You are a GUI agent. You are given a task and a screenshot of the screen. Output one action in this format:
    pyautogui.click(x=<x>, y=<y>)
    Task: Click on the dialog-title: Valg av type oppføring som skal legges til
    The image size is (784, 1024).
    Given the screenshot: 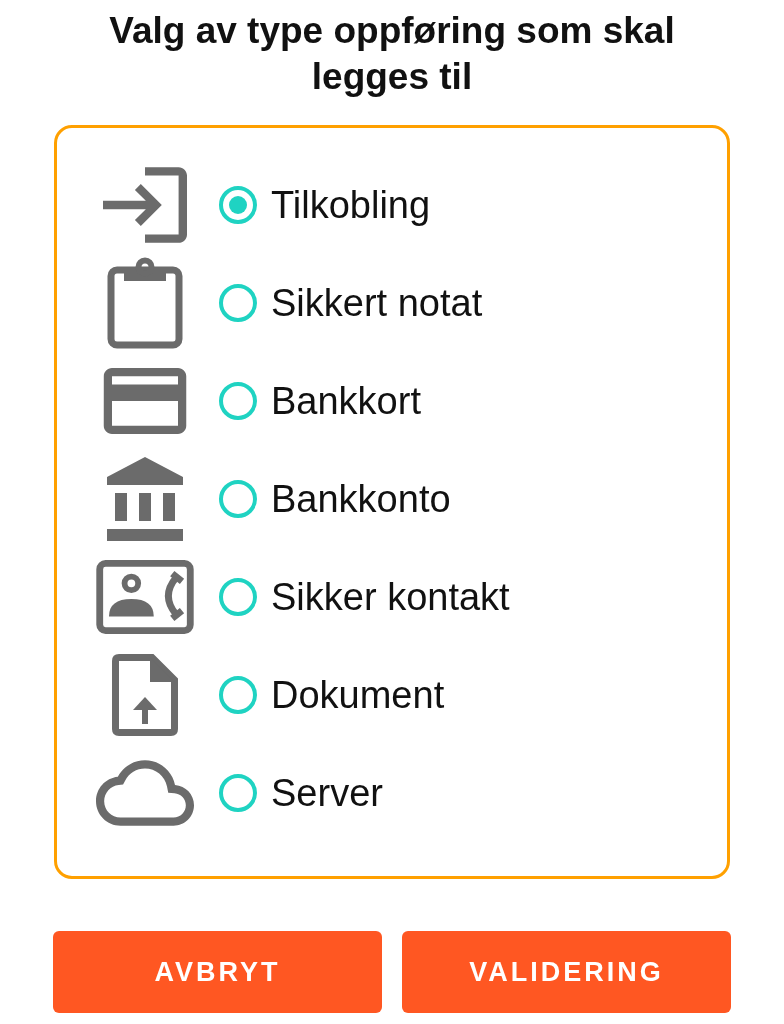 What is the action you would take?
    pyautogui.click(x=392, y=54)
    